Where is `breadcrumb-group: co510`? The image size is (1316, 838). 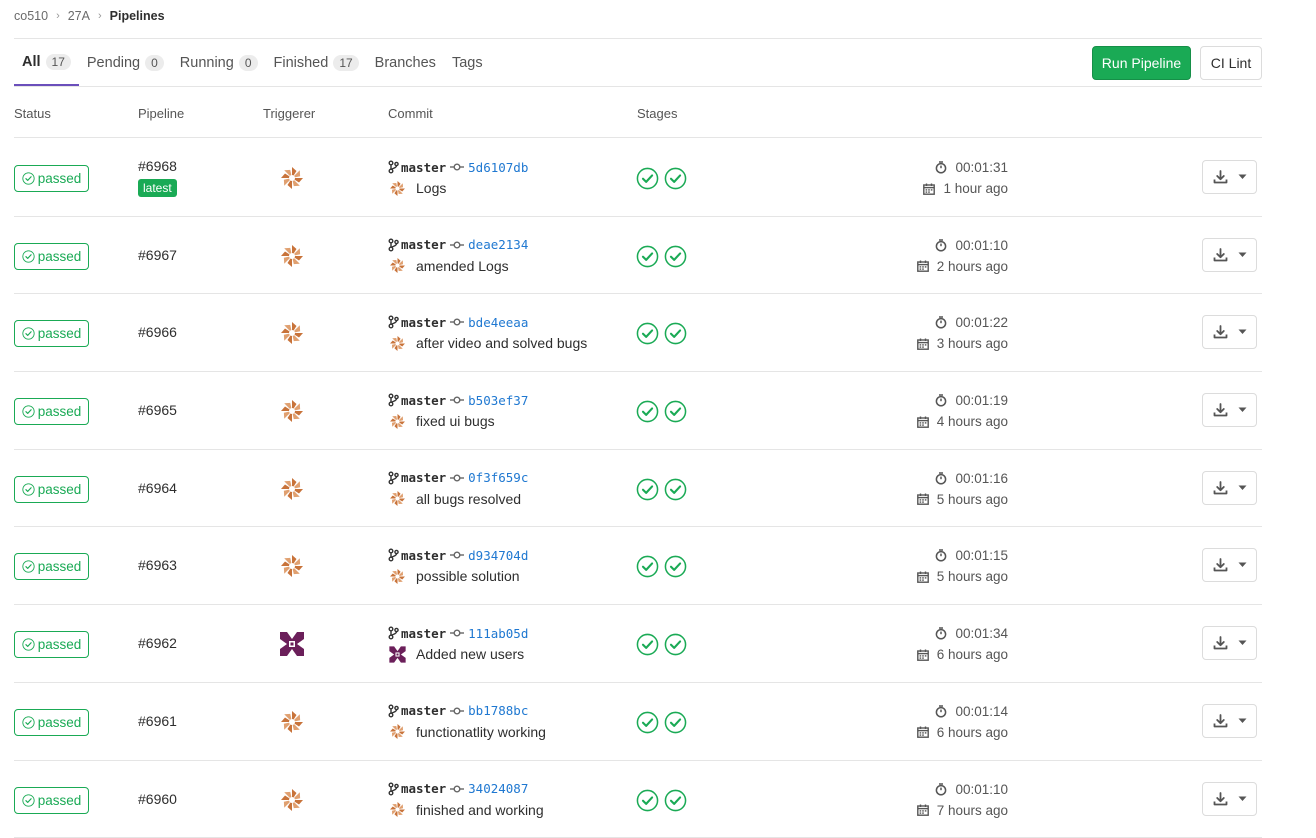
breadcrumb-group: co510 is located at coordinates (31, 16).